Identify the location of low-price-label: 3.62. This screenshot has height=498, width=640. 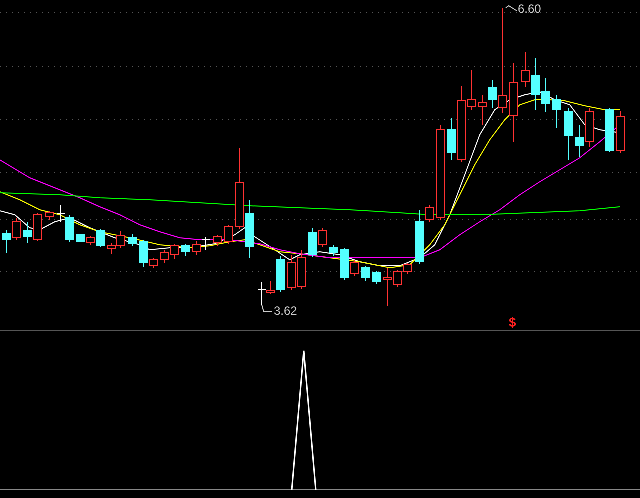
(286, 311).